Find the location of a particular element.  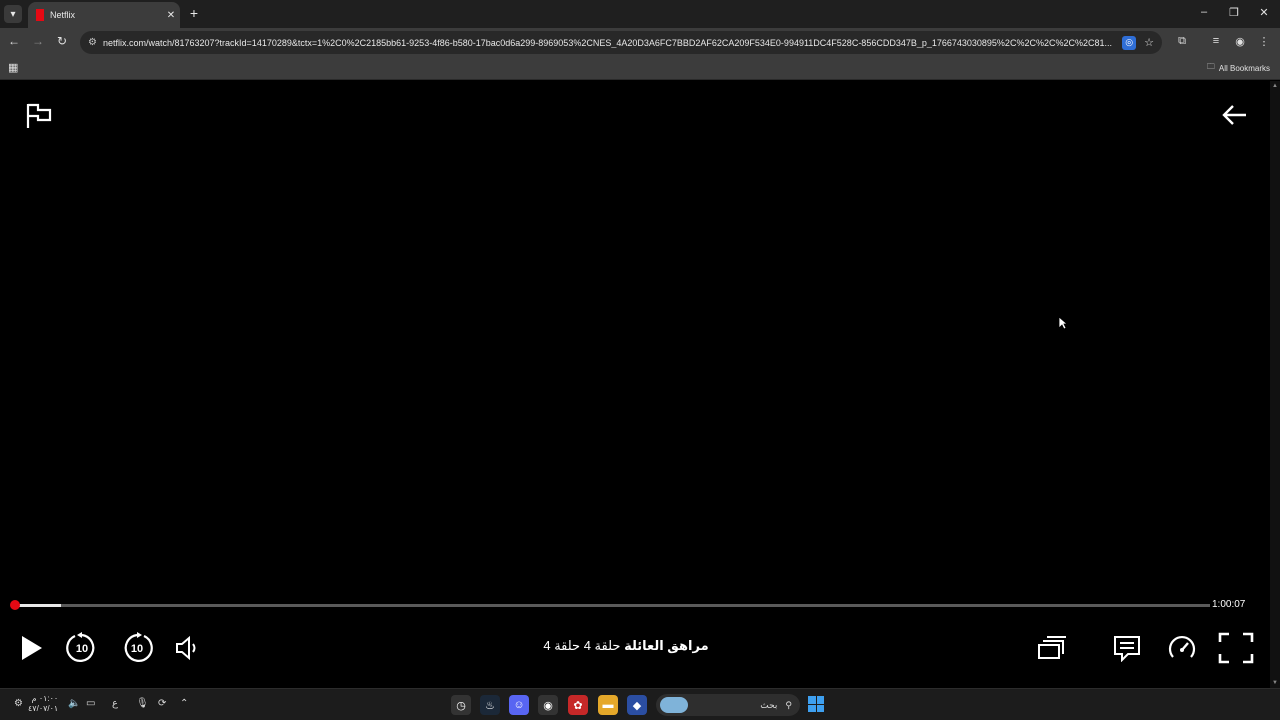

tab-netflix: Netflix ✕ is located at coordinates (104, 15).